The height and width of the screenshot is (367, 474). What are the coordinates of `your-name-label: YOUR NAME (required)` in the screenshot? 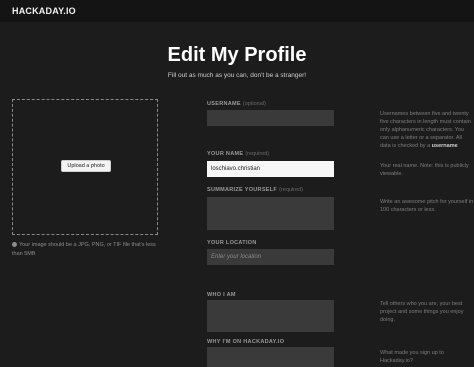 It's located at (238, 154).